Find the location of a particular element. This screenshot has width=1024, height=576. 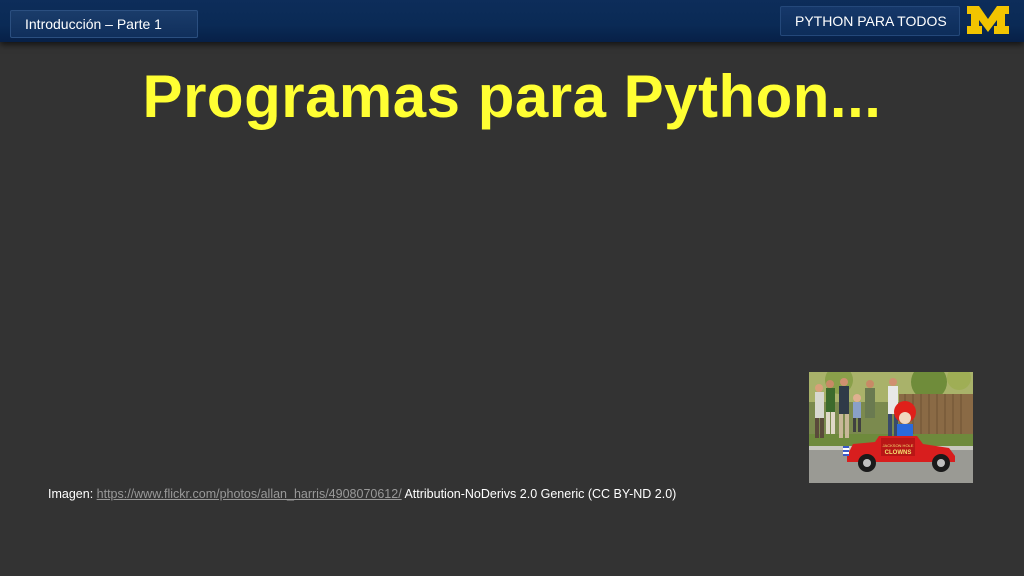

course-label: PYTHON PARA TODOS is located at coordinates (871, 21).